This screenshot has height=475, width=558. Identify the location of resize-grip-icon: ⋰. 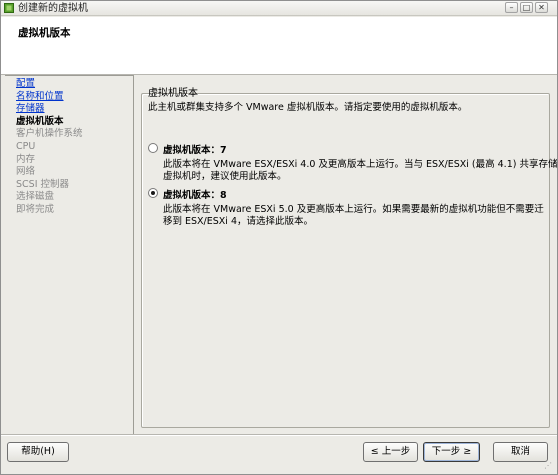
(549, 466).